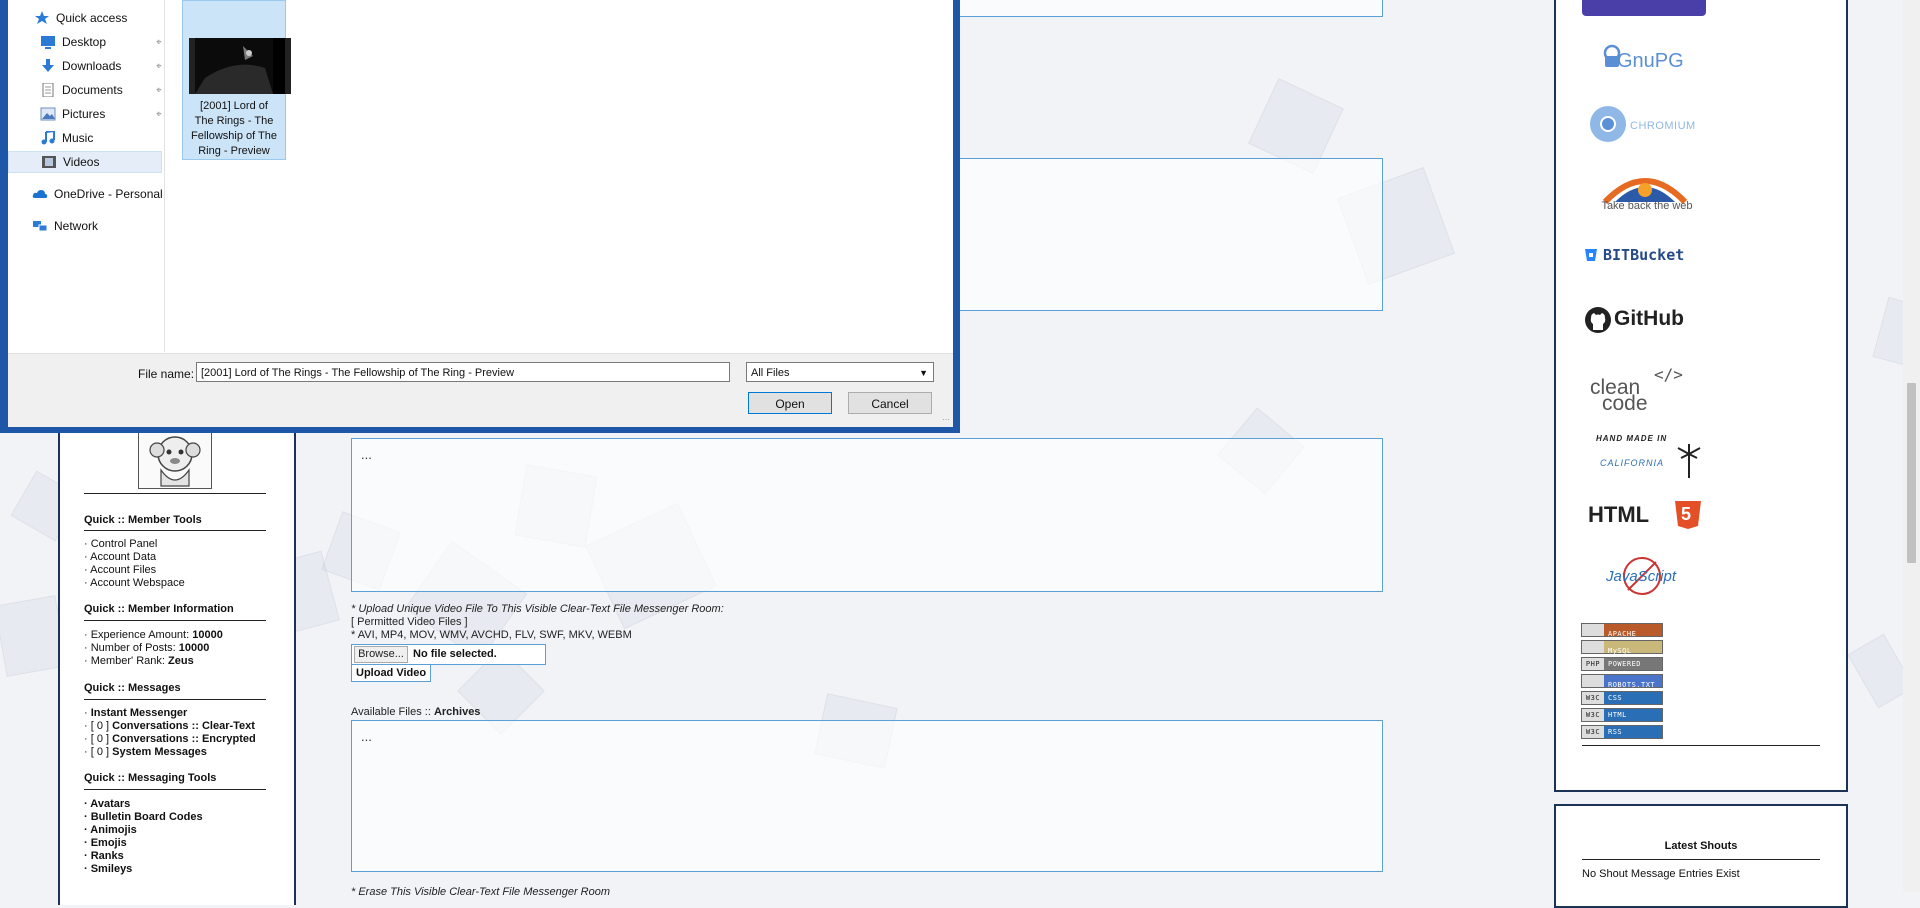  Describe the element at coordinates (409, 622) in the screenshot. I see `permitted-files-label: [ Permitted Video Files ]` at that location.